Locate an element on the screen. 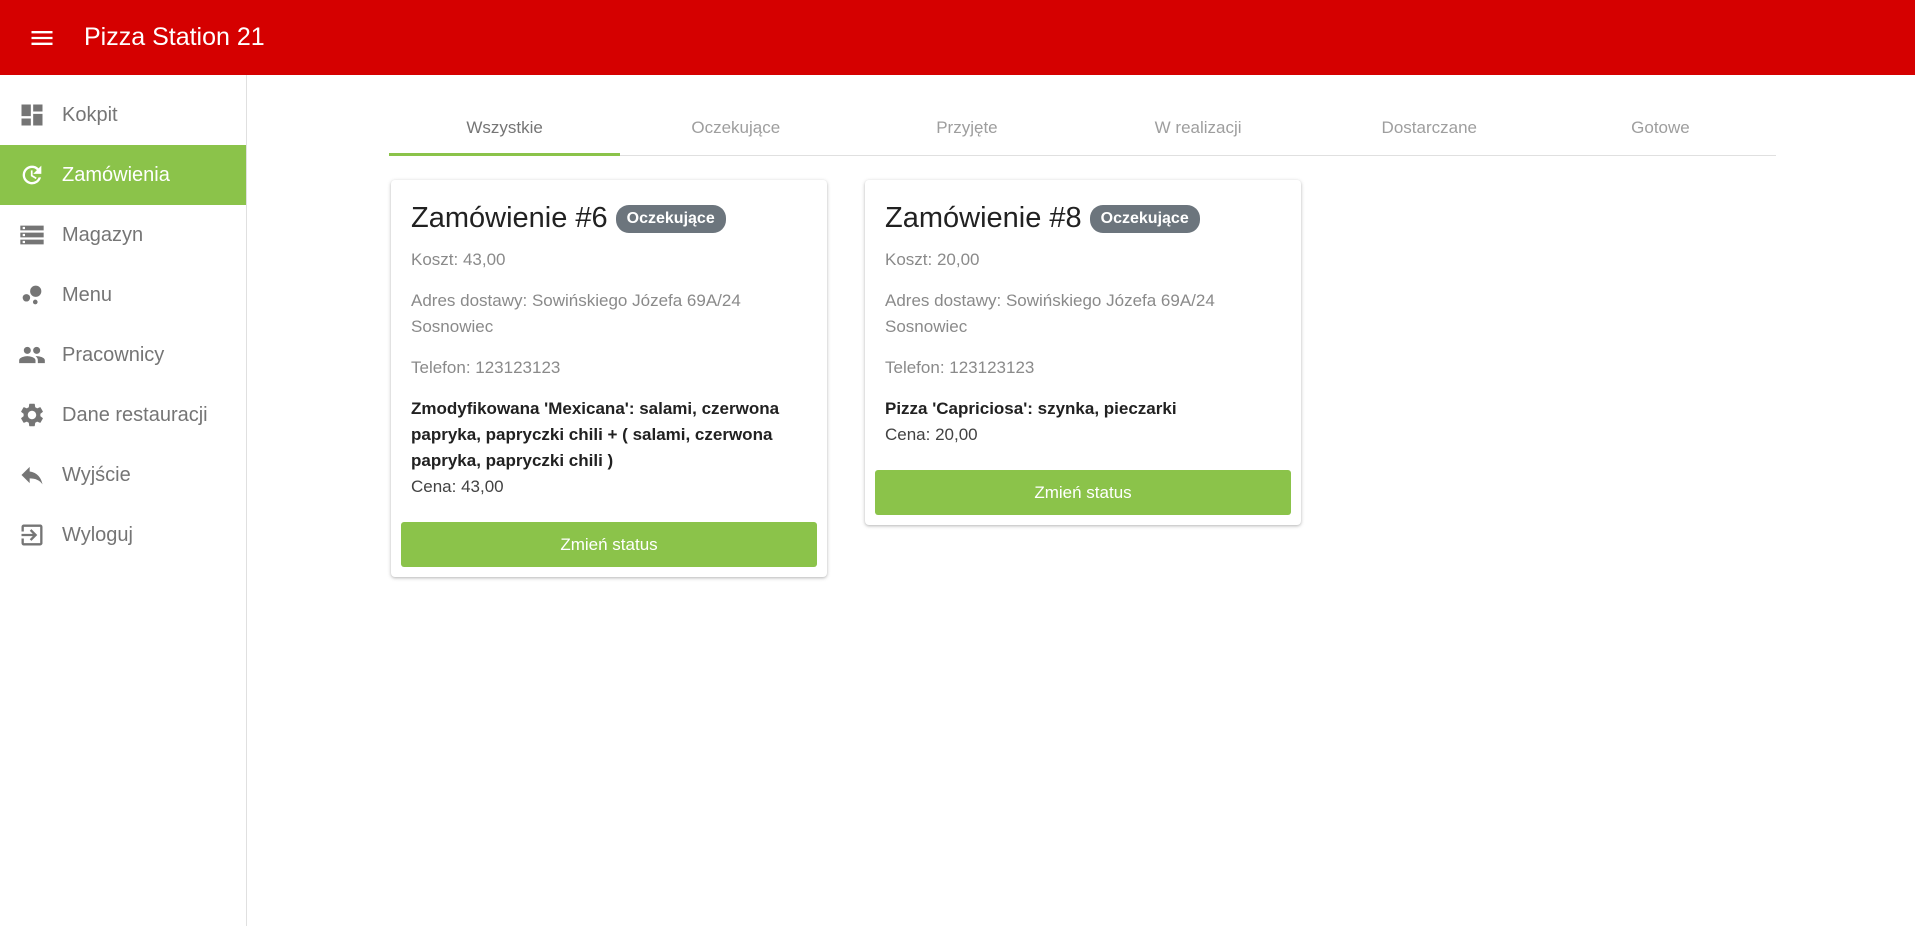 This screenshot has height=926, width=1915. hamburger-menu-icon is located at coordinates (42, 37).